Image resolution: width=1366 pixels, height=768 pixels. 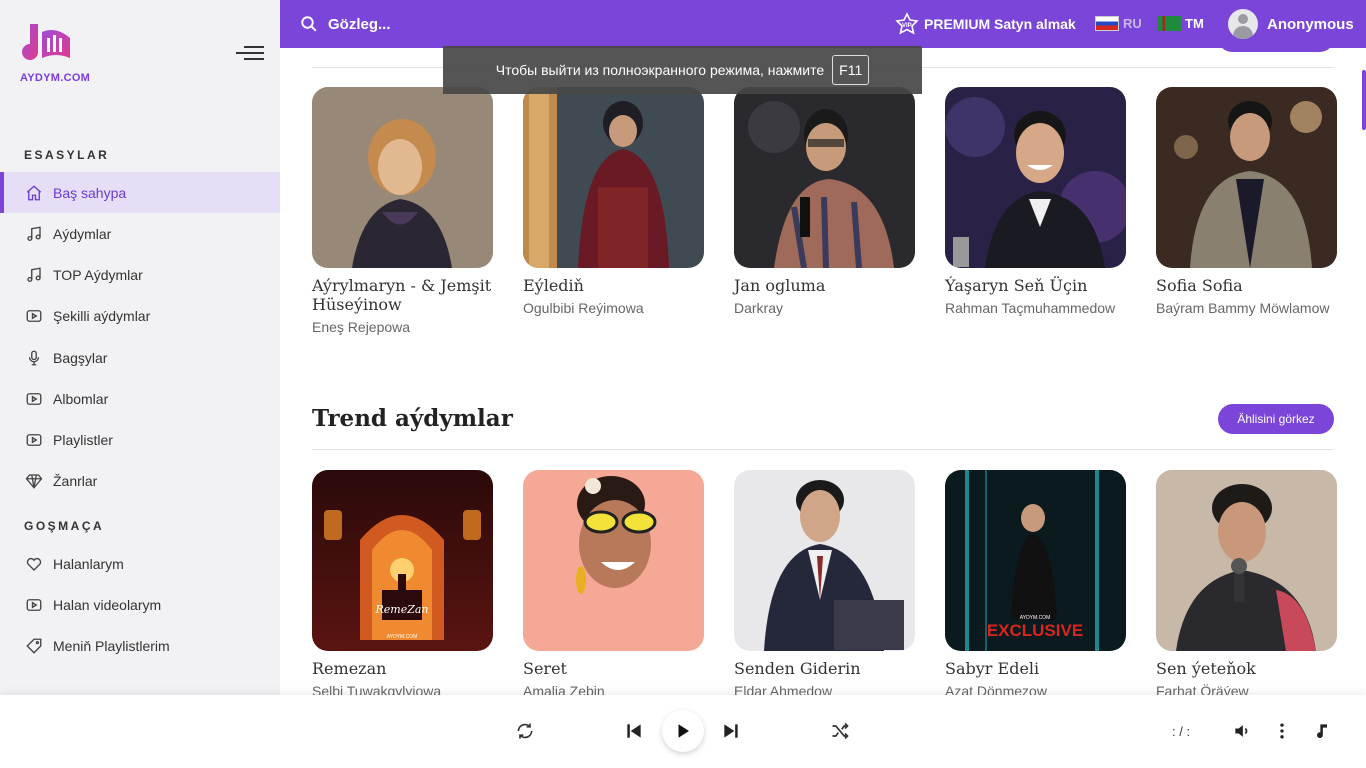 I want to click on premium-label: PREMIUM Satyn almak, so click(x=1000, y=24).